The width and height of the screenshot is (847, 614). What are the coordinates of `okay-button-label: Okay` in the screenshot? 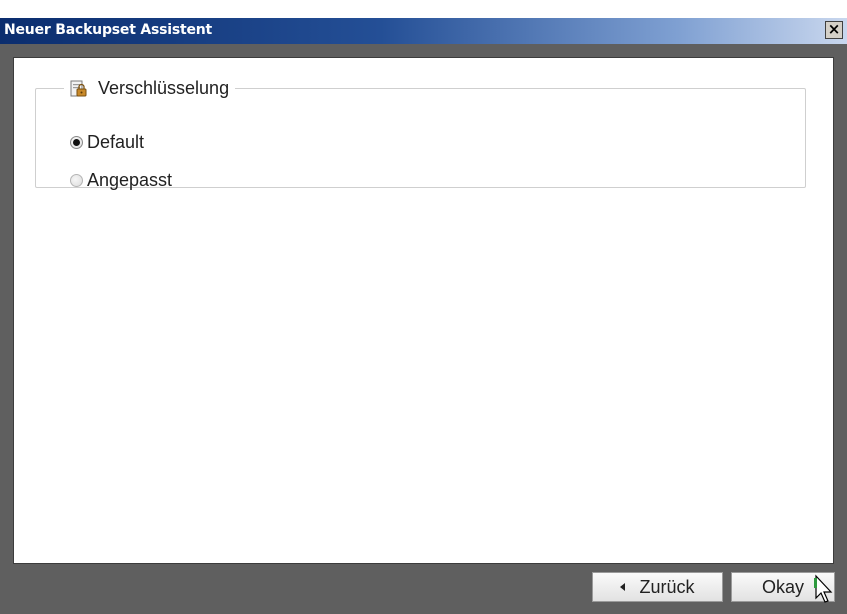 It's located at (782, 586).